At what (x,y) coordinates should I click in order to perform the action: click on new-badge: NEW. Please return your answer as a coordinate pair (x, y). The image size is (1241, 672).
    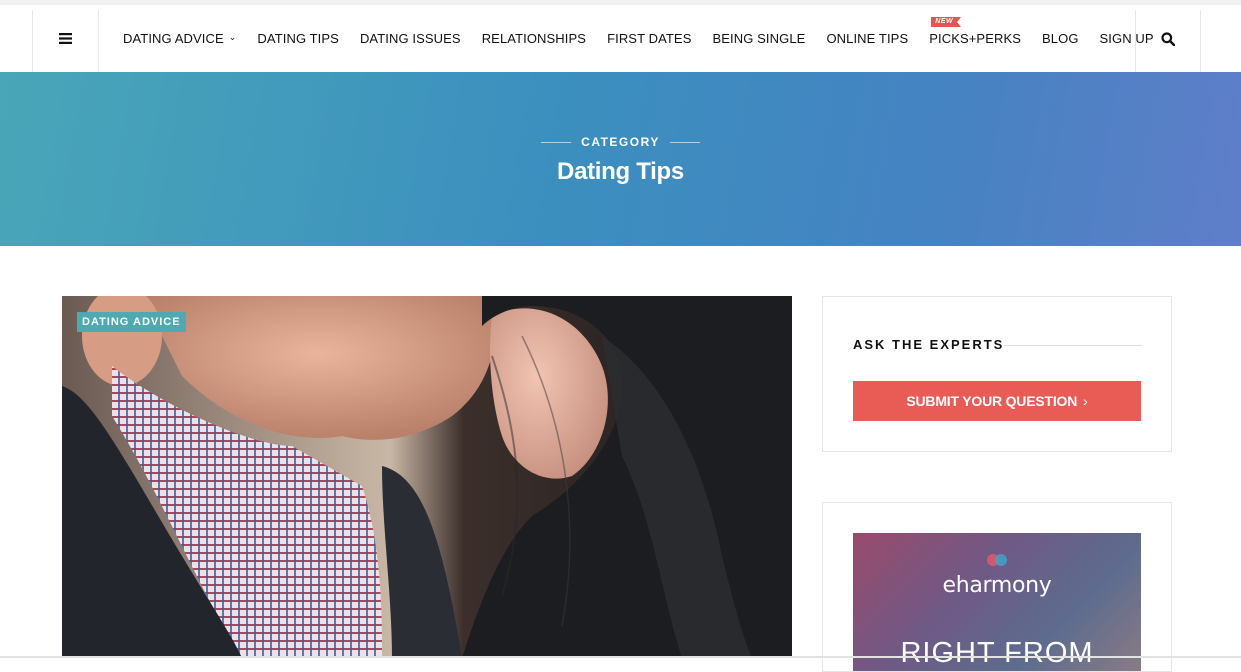
    Looking at the image, I should click on (946, 22).